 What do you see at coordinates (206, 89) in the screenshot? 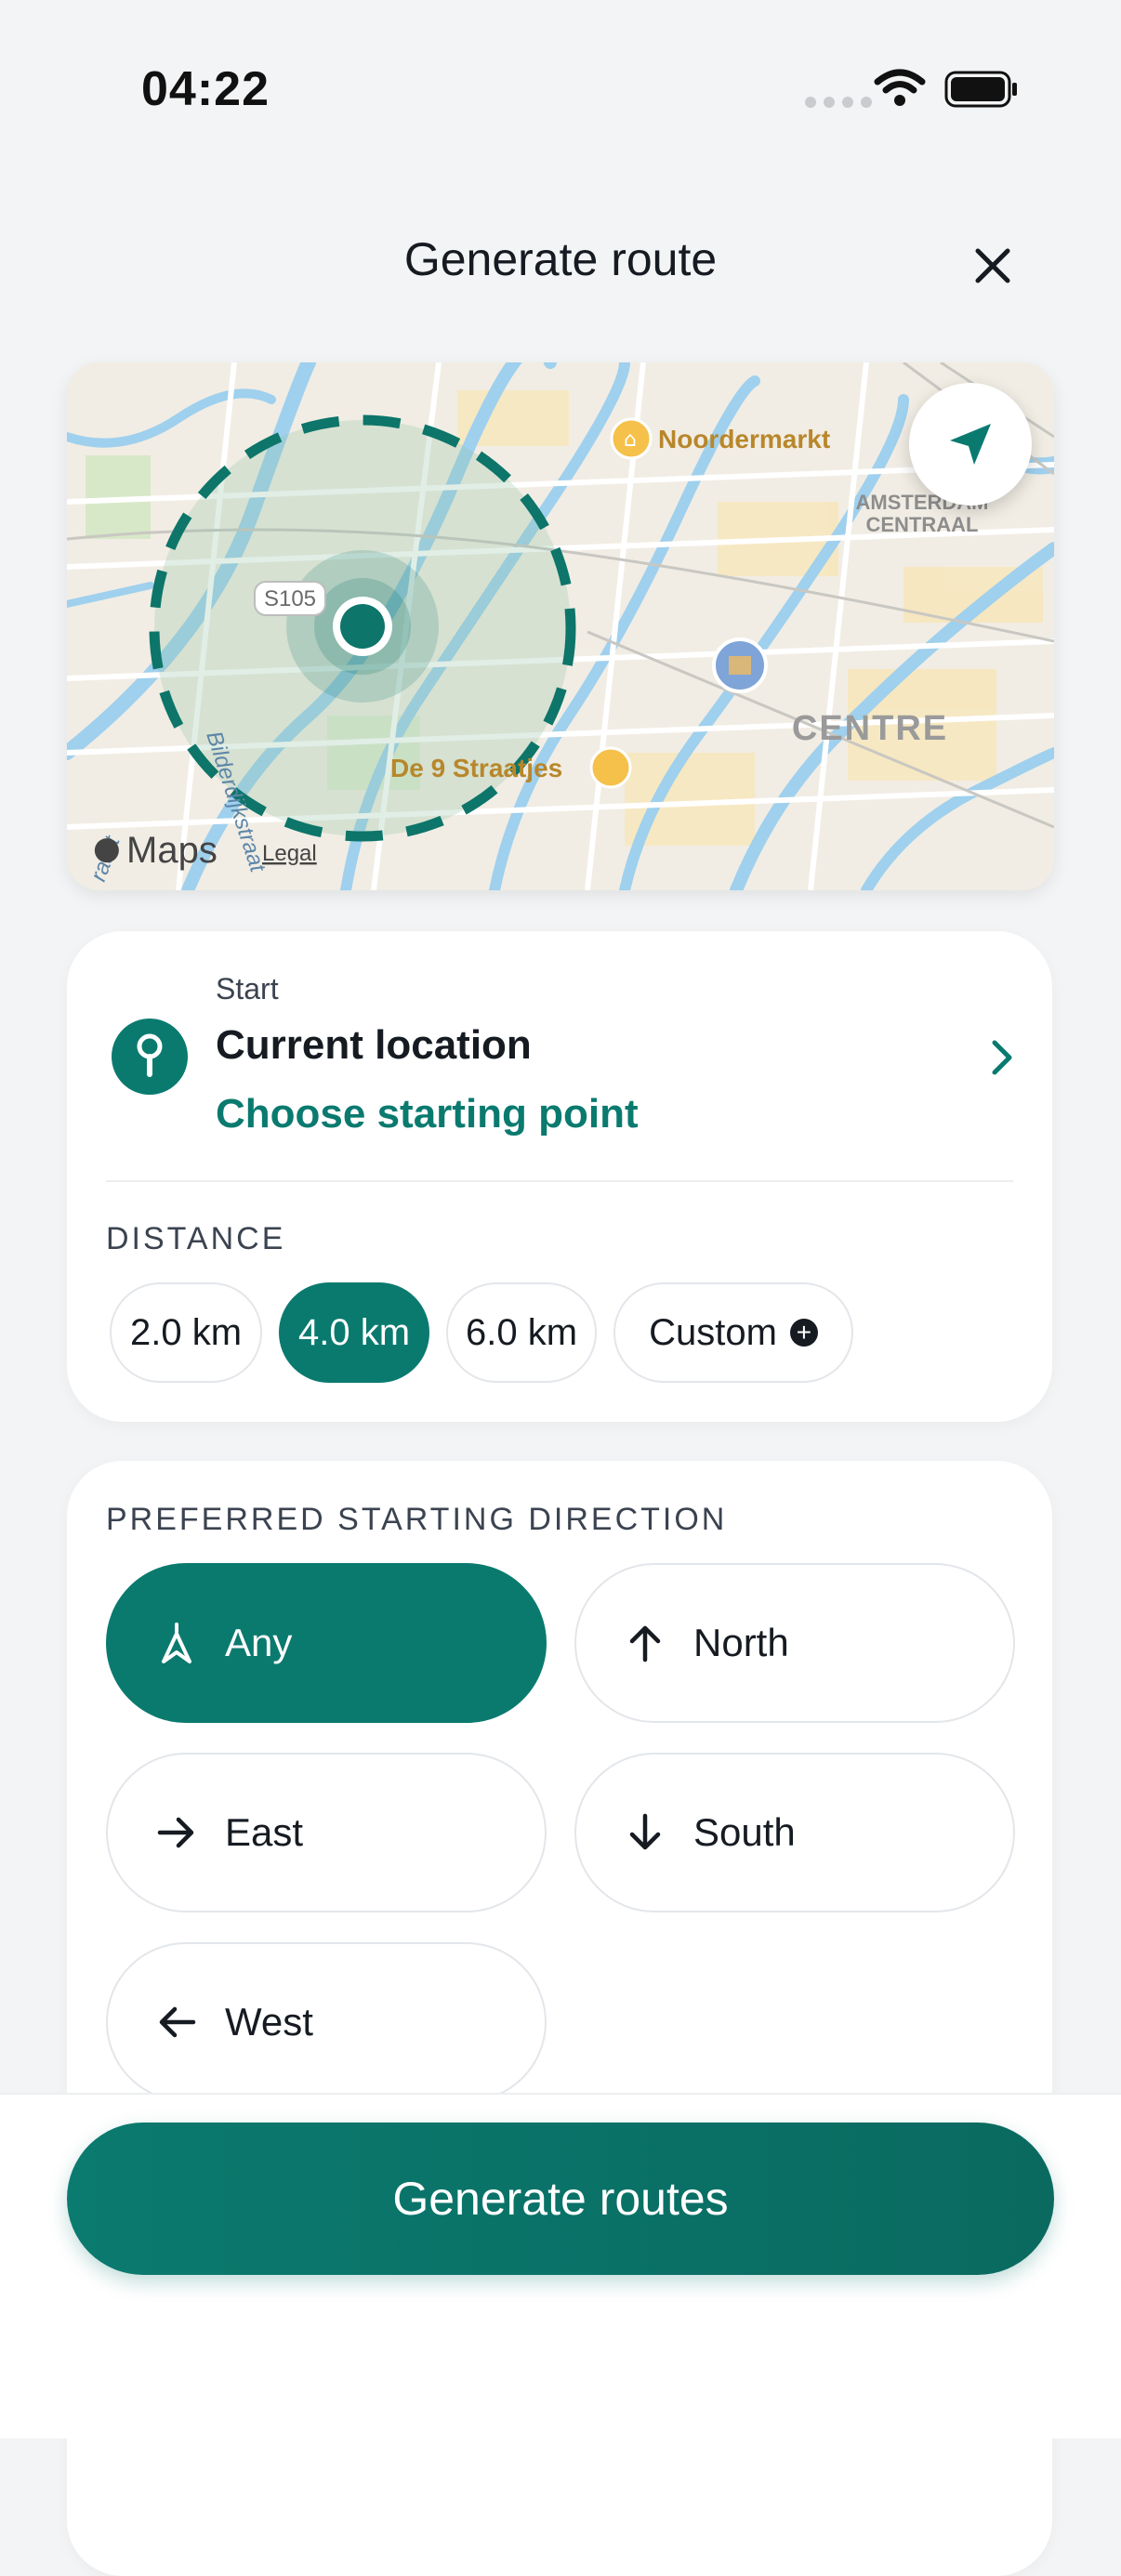
I see `status-time: 04:22` at bounding box center [206, 89].